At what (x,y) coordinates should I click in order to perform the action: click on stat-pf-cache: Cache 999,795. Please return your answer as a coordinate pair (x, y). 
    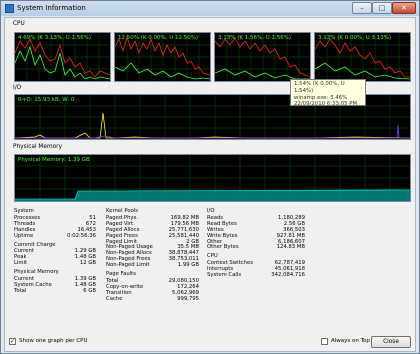
    Looking at the image, I should click on (152, 299).